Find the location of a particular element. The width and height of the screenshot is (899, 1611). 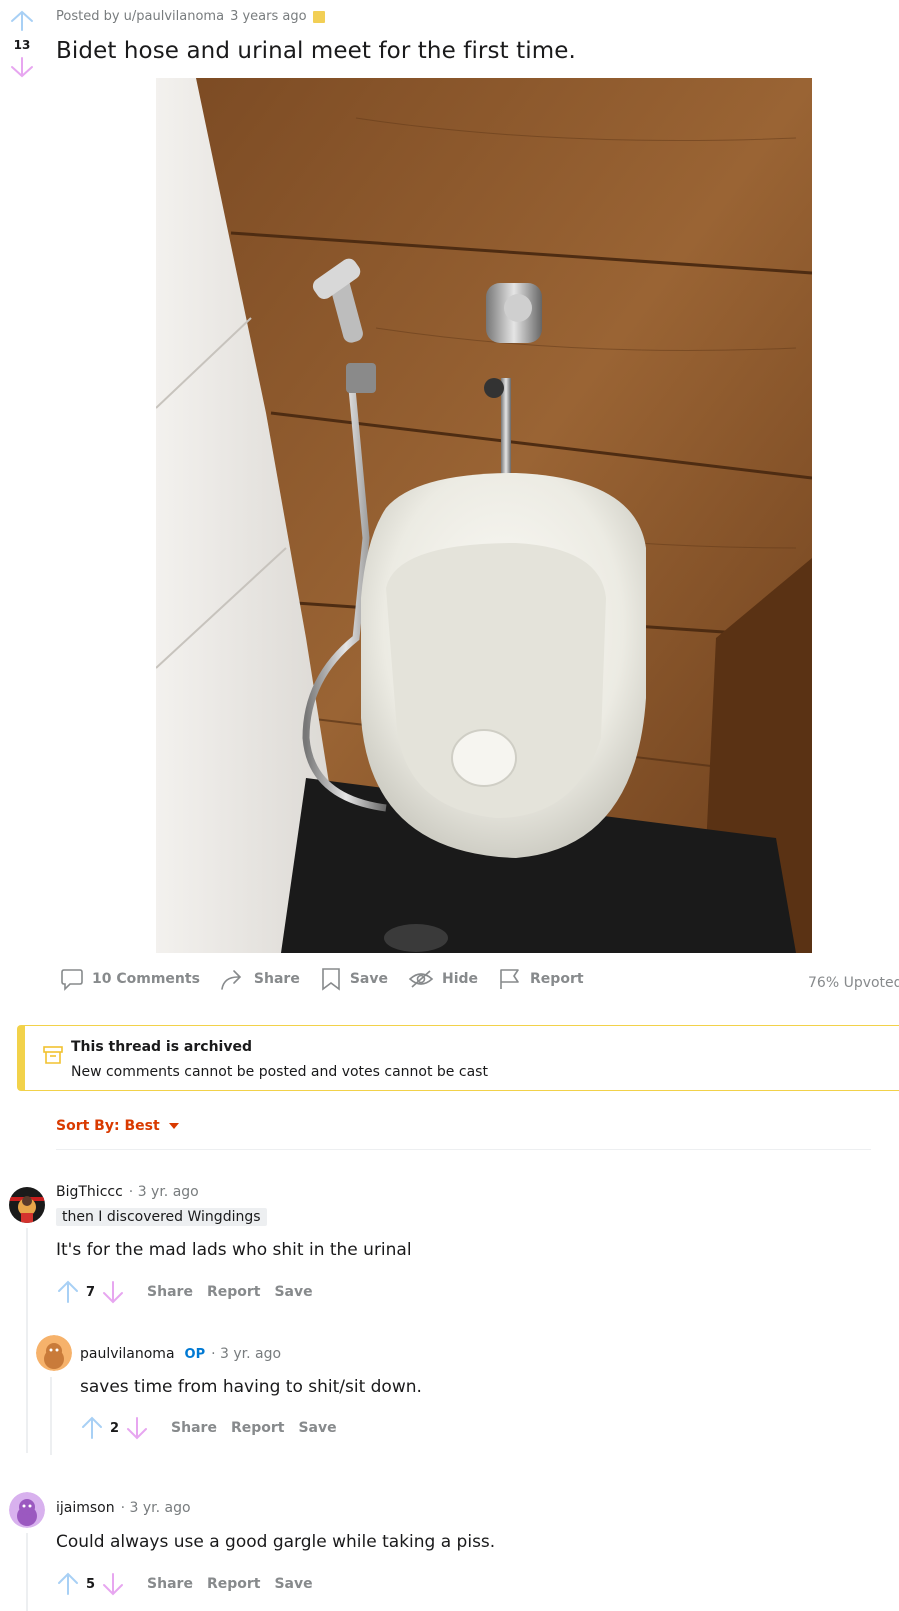

post-author-link: Posted by u/paulvilanoma is located at coordinates (140, 16).